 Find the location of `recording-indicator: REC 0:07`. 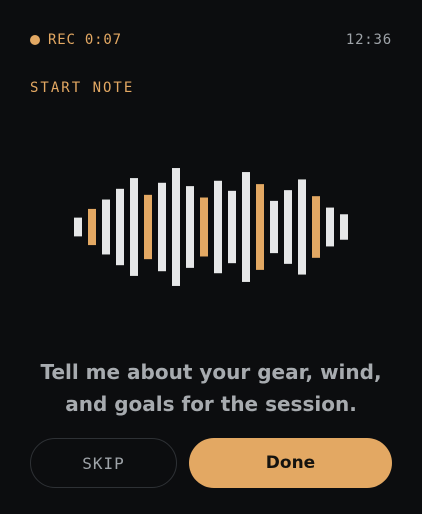

recording-indicator: REC 0:07 is located at coordinates (76, 40).